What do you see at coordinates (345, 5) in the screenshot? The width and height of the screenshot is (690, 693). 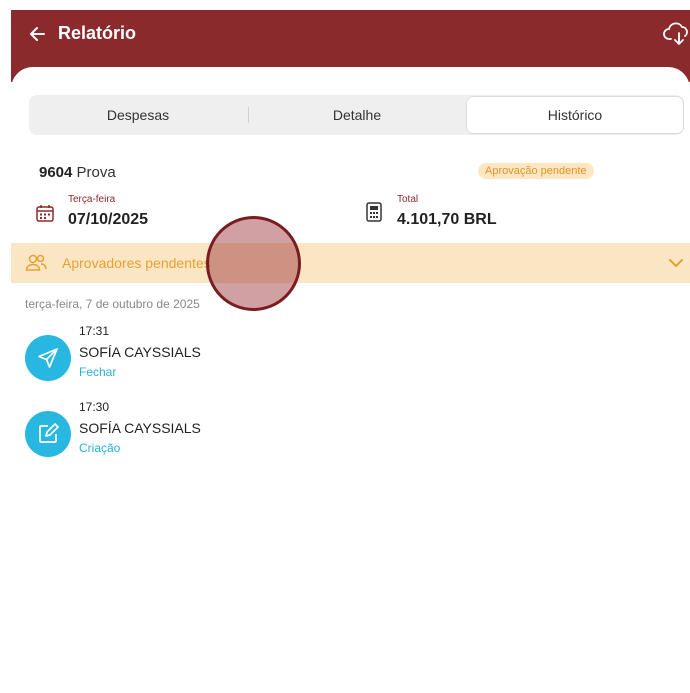 I see `top-frame` at bounding box center [345, 5].